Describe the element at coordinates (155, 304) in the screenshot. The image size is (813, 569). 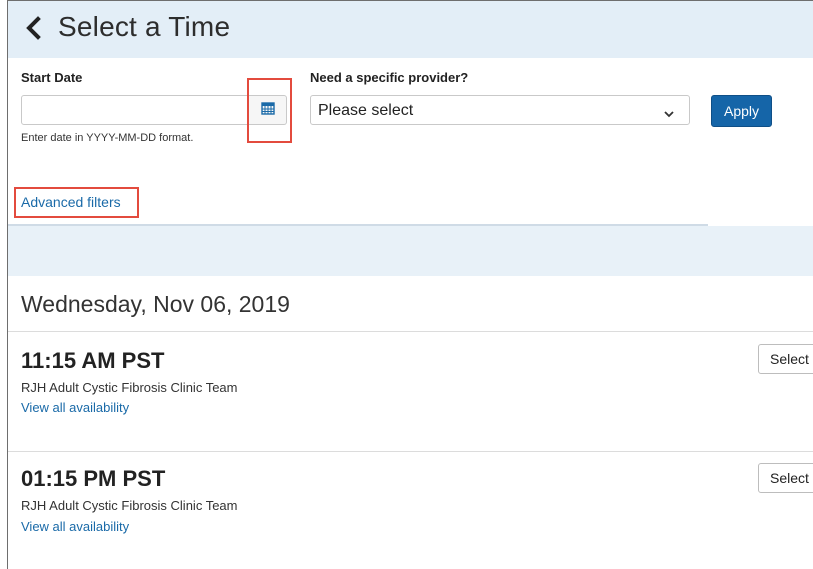
I see `day-heading: Wednesday, Nov 06, 2019` at that location.